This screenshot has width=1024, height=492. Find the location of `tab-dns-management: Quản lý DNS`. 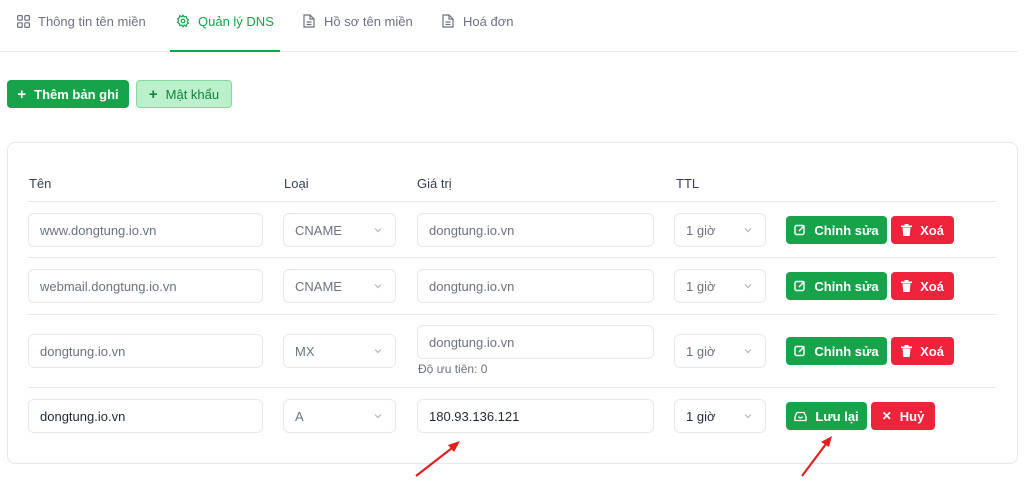

tab-dns-management: Quản lý DNS is located at coordinates (225, 33).